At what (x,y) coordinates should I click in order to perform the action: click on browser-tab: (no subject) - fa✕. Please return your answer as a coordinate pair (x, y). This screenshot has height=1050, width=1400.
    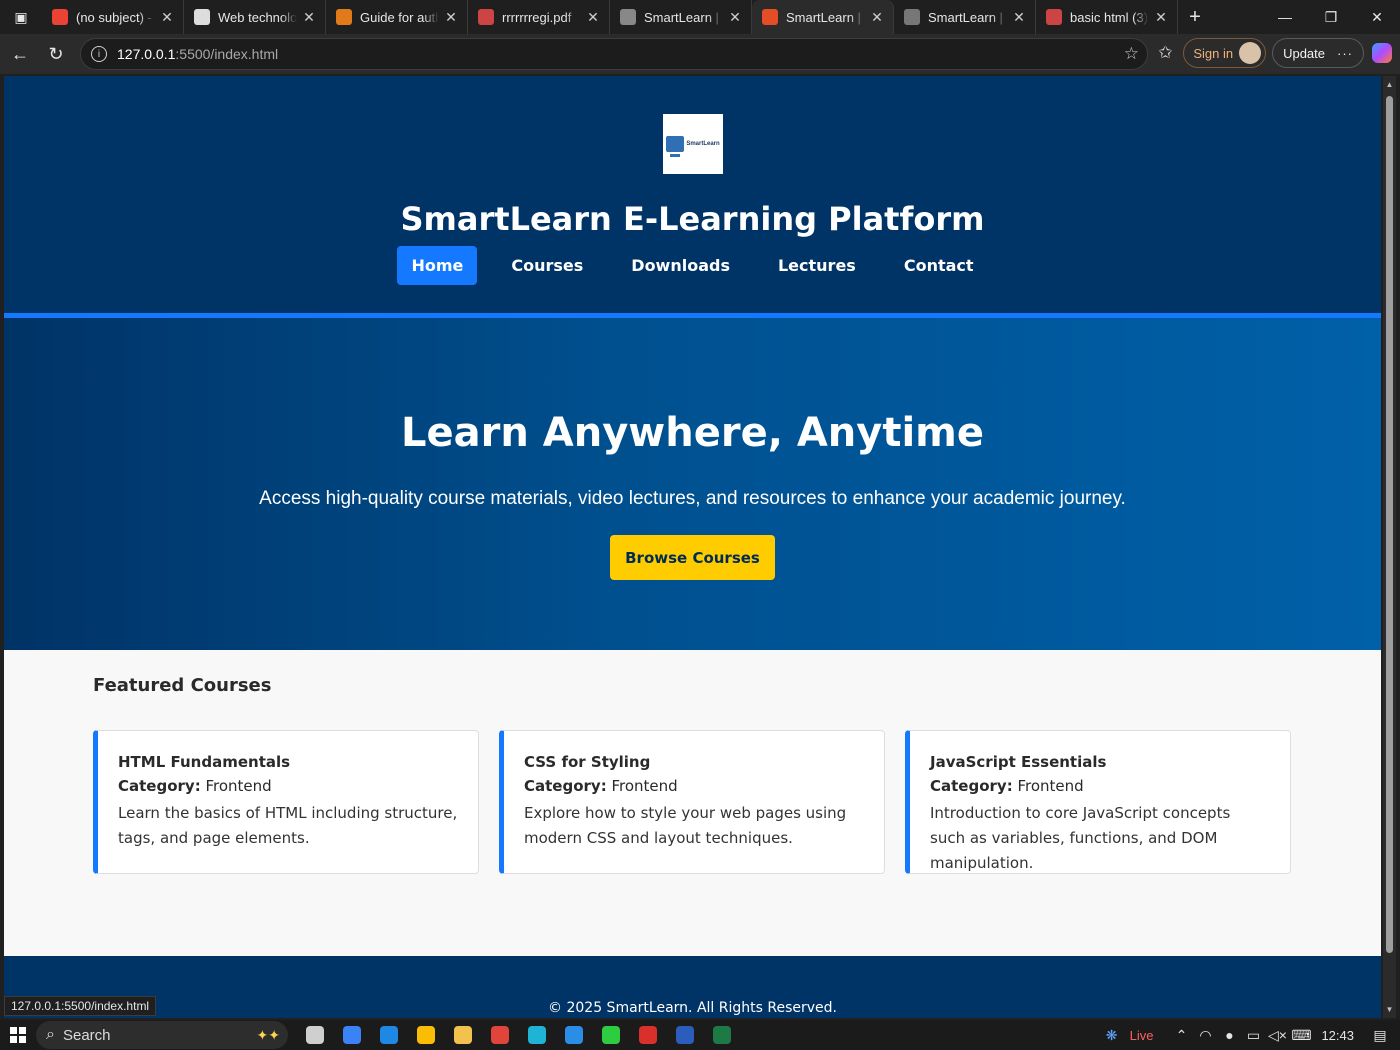
    Looking at the image, I should click on (113, 17).